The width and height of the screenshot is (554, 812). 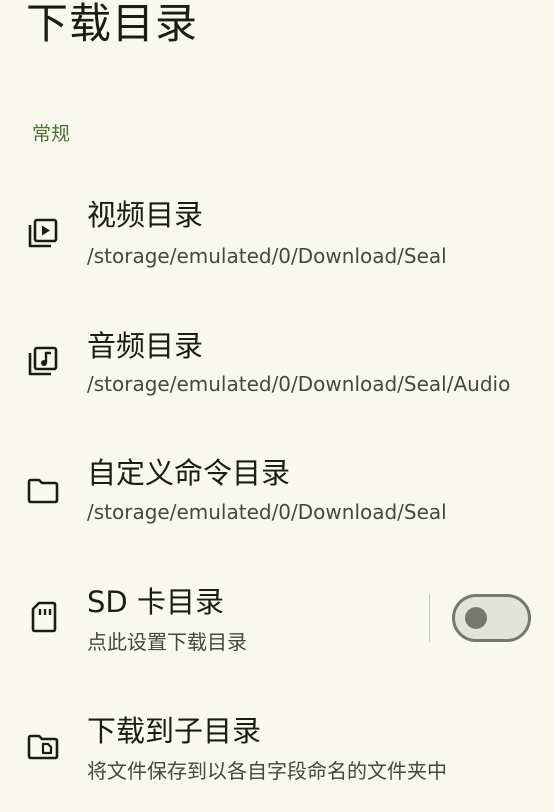 I want to click on section-header-general: 常规, so click(x=51, y=134).